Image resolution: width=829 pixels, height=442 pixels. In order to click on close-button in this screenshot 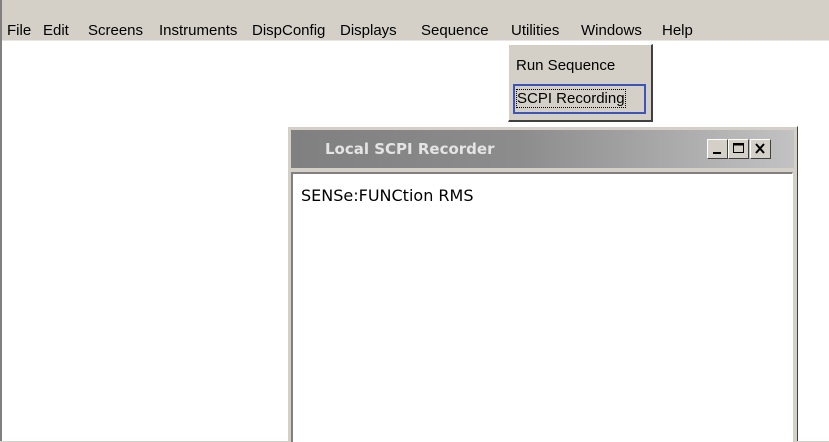, I will do `click(760, 149)`.